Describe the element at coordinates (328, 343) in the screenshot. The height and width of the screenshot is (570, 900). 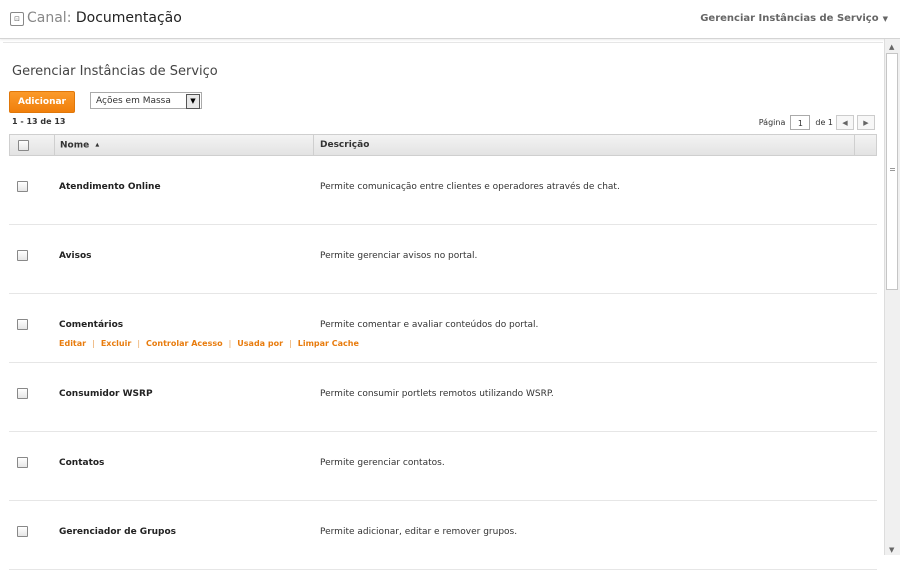
I see `clear-cache-link: Limpar Cache` at that location.